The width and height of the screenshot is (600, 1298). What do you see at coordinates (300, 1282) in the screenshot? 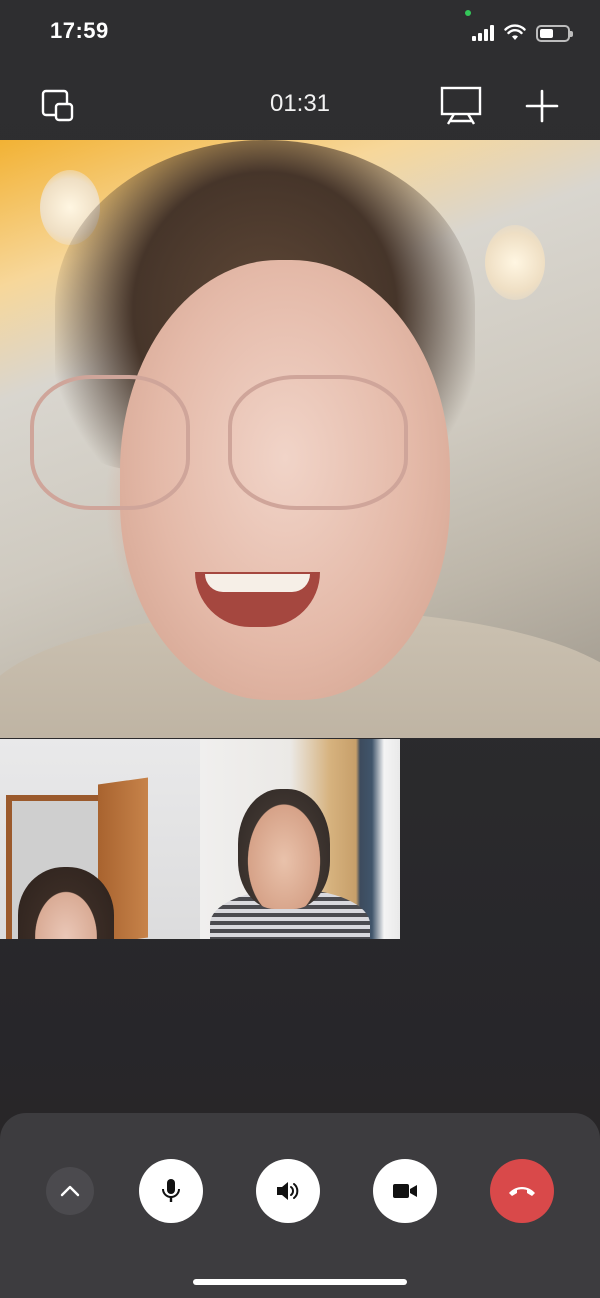
I see `home-indicator` at bounding box center [300, 1282].